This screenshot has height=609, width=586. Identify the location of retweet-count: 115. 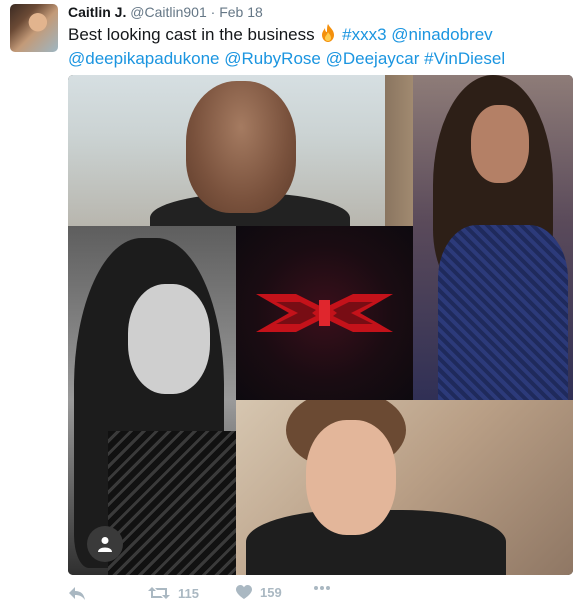
(188, 593).